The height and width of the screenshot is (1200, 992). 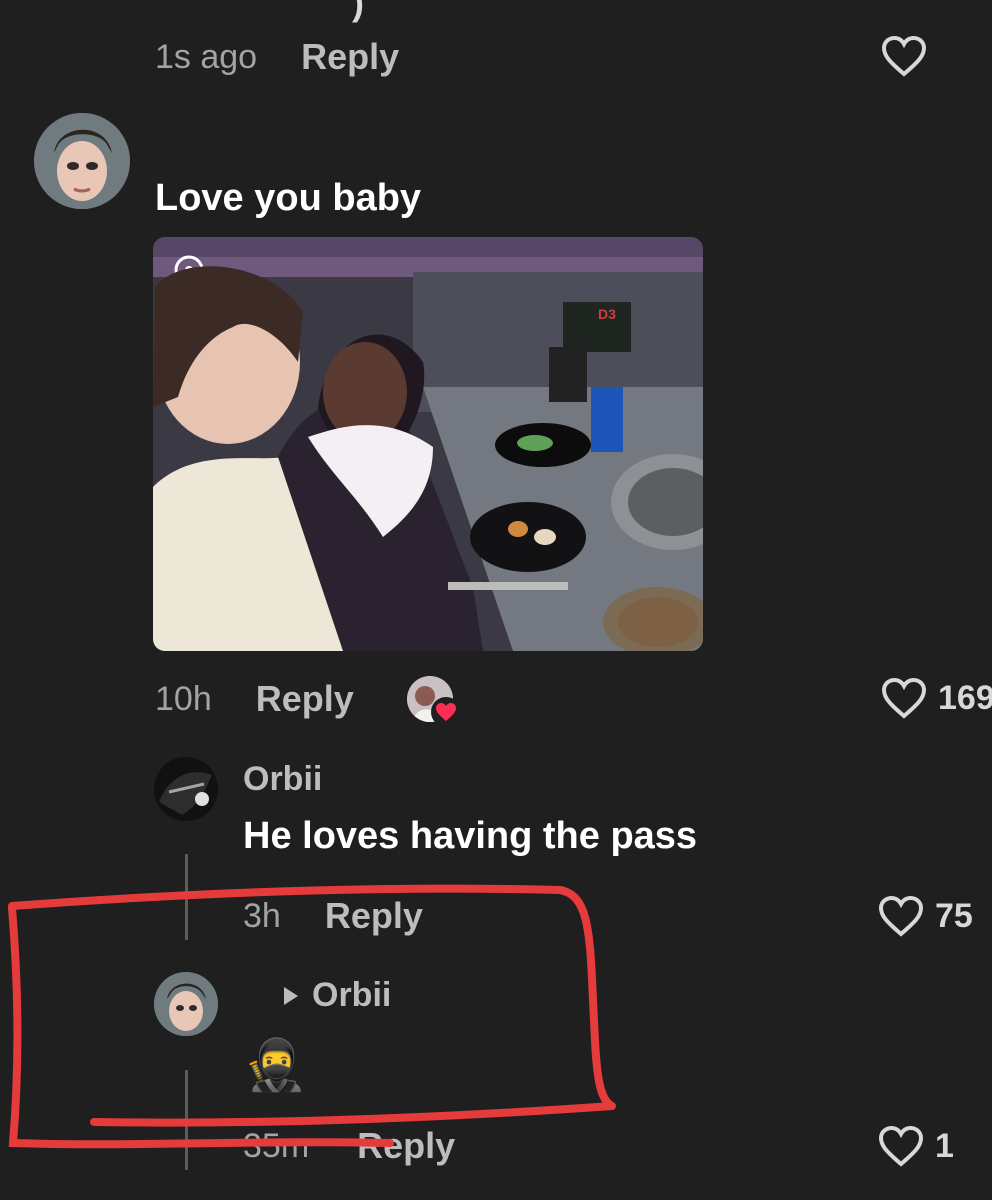 I want to click on comment-text: Love you baby, so click(x=288, y=198).